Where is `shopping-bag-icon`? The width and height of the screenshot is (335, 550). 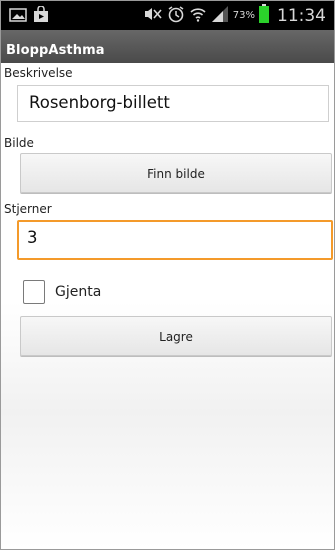 shopping-bag-icon is located at coordinates (41, 16).